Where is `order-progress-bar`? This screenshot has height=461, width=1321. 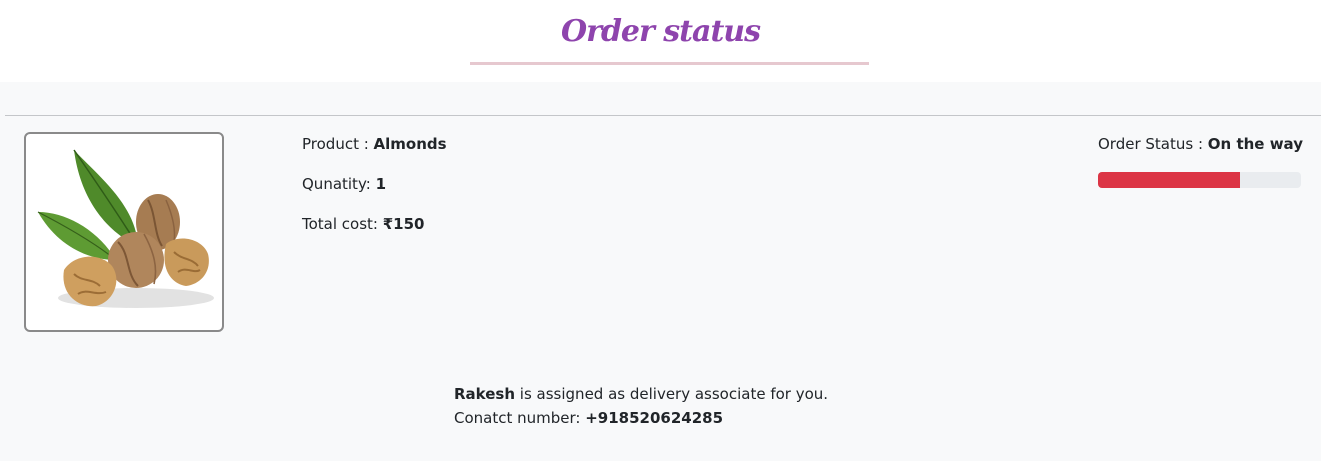
order-progress-bar is located at coordinates (1199, 180).